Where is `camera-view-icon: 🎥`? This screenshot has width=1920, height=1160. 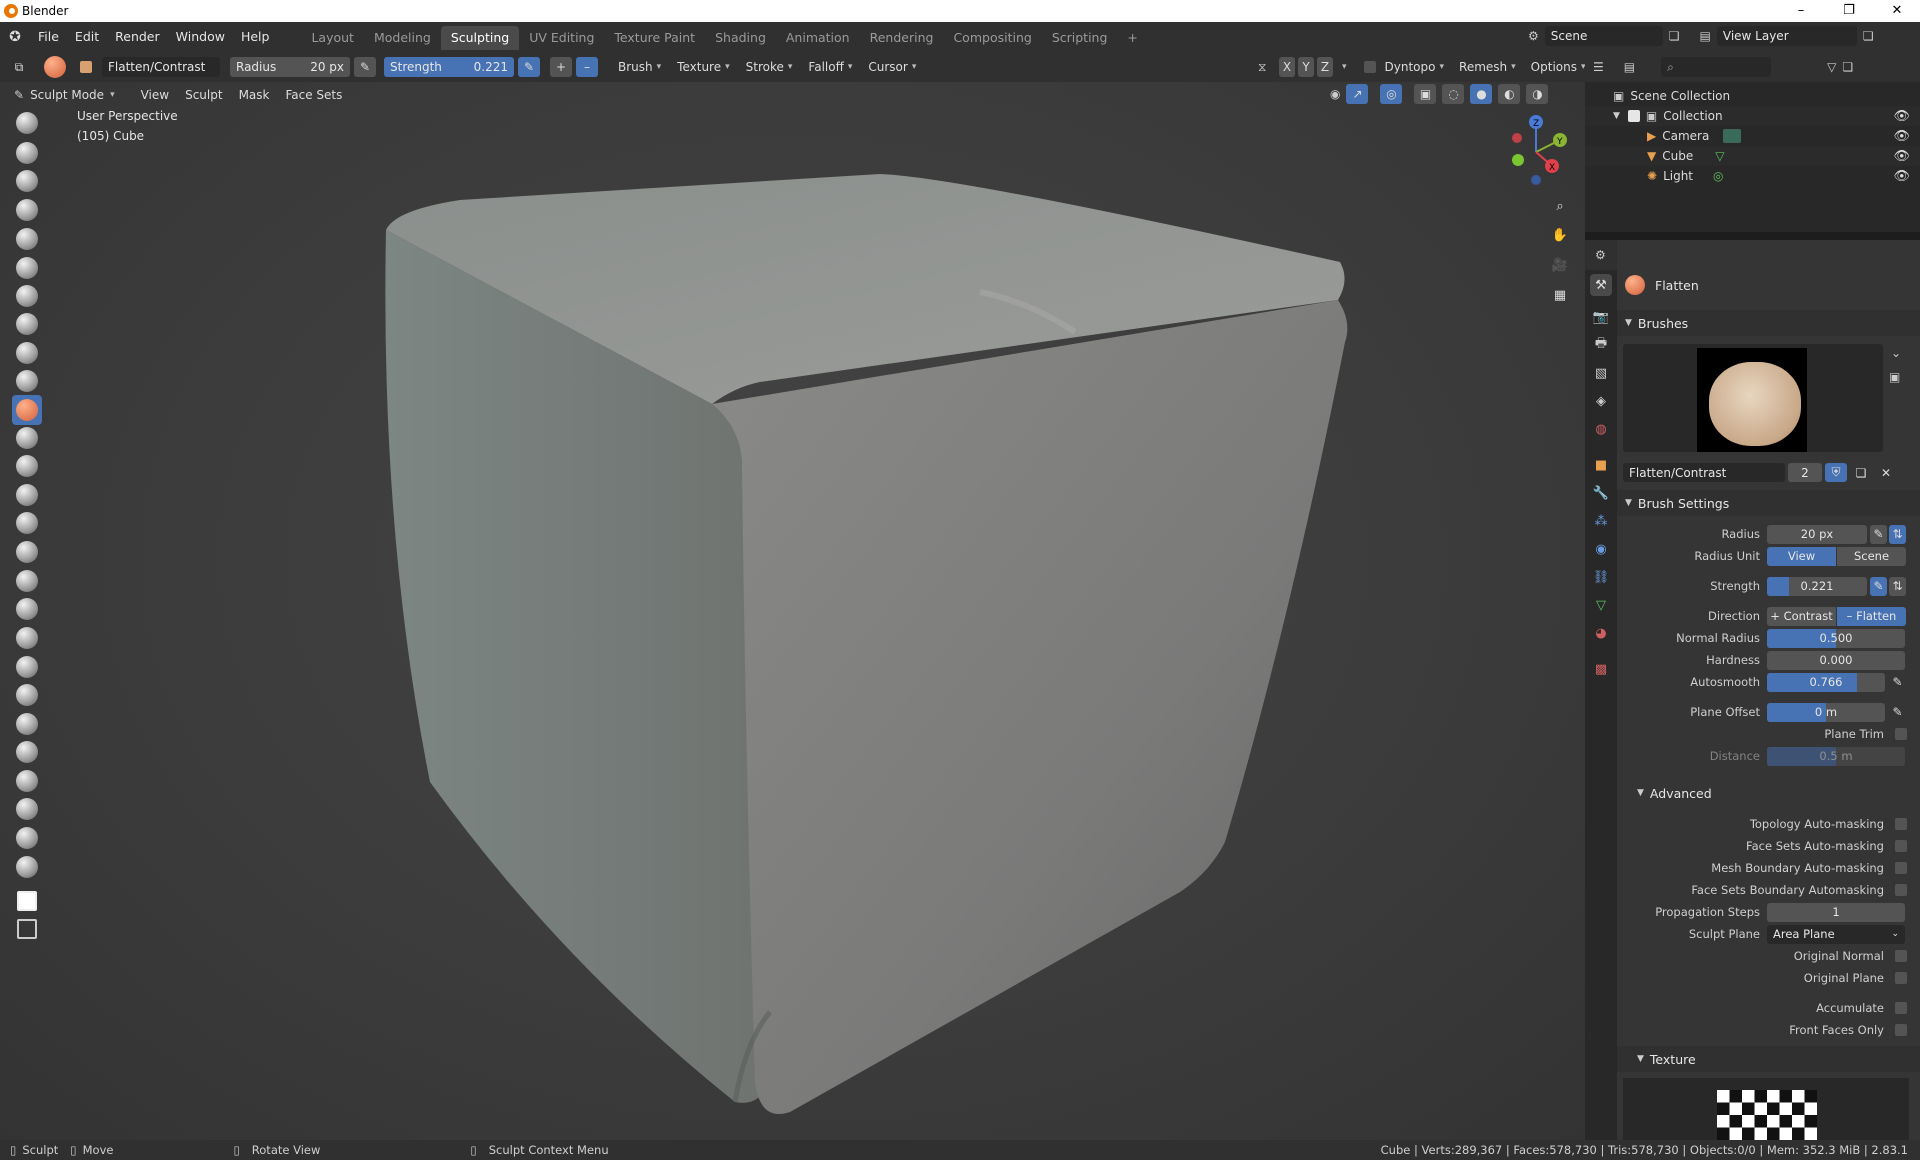 camera-view-icon: 🎥 is located at coordinates (1560, 265).